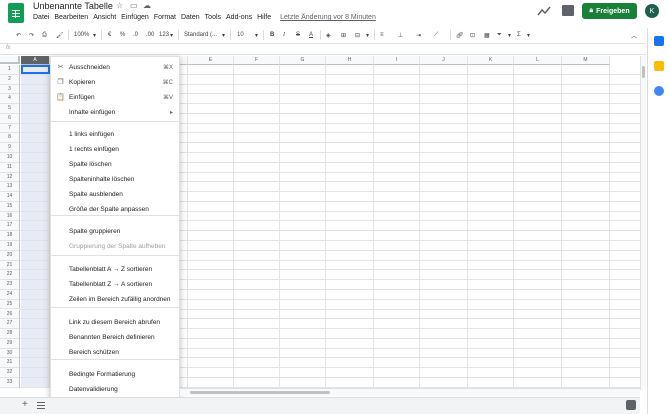  I want to click on star-icon: ☆, so click(119, 5).